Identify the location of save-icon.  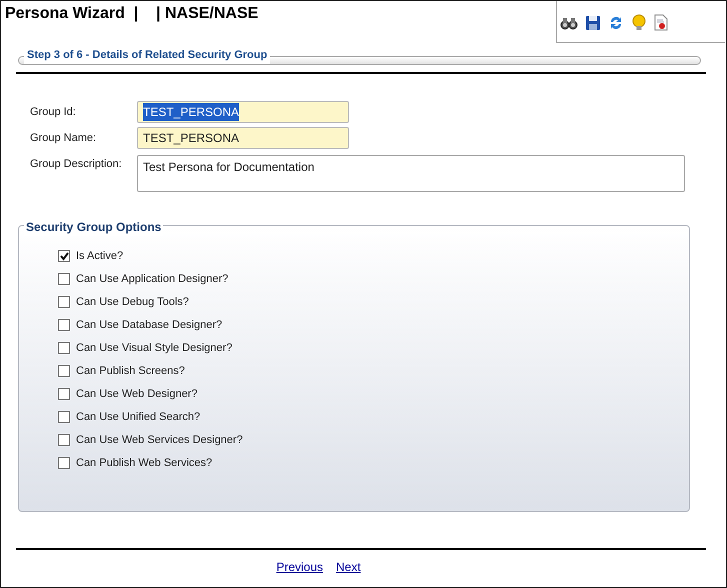
(593, 22).